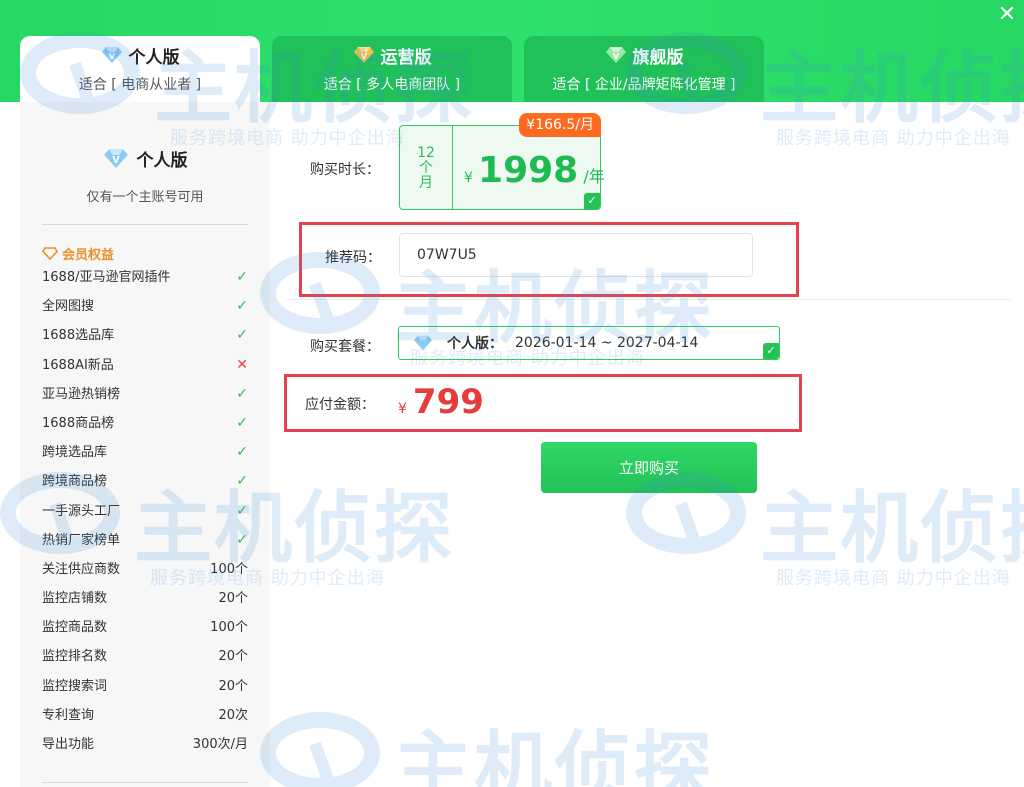  What do you see at coordinates (145, 394) in the screenshot?
I see `benefit-row: 亚马逊热销榜 ✓` at bounding box center [145, 394].